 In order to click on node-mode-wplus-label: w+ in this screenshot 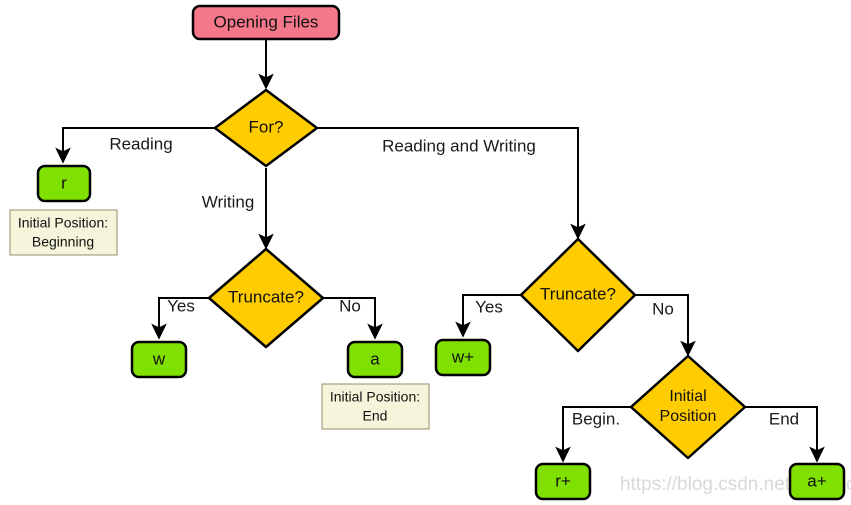, I will do `click(462, 356)`.